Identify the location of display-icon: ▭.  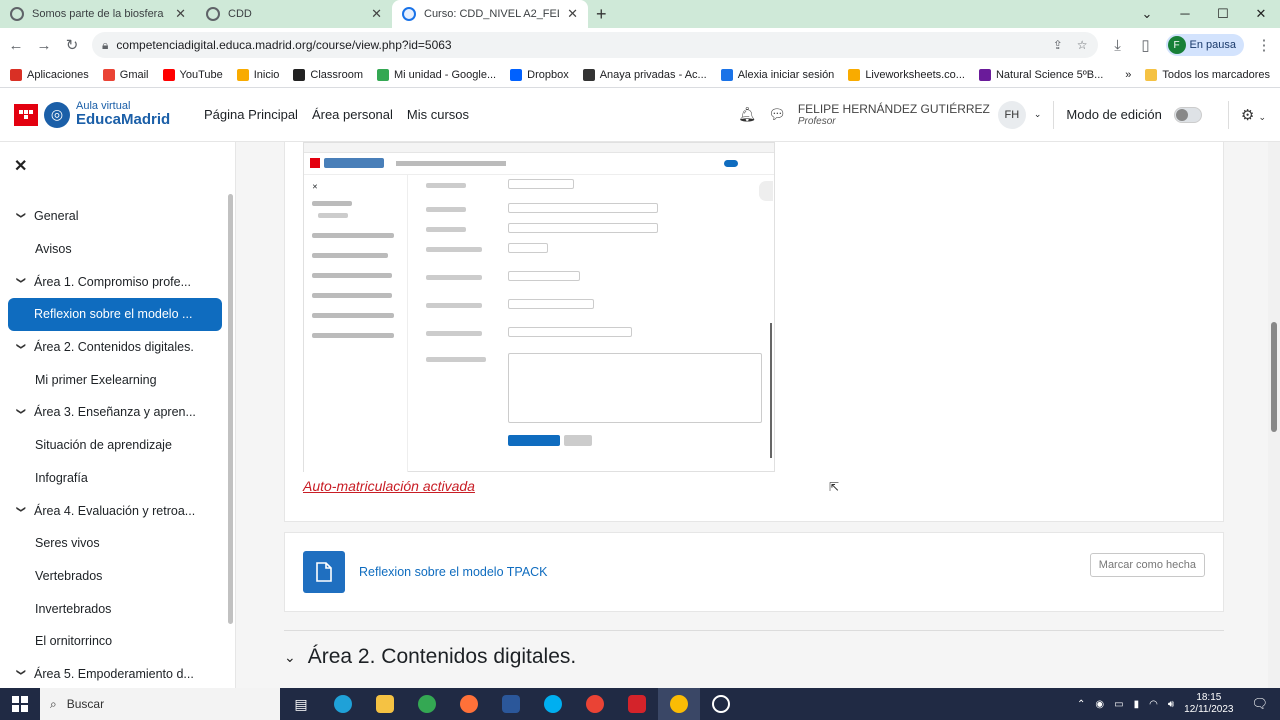
(1118, 704).